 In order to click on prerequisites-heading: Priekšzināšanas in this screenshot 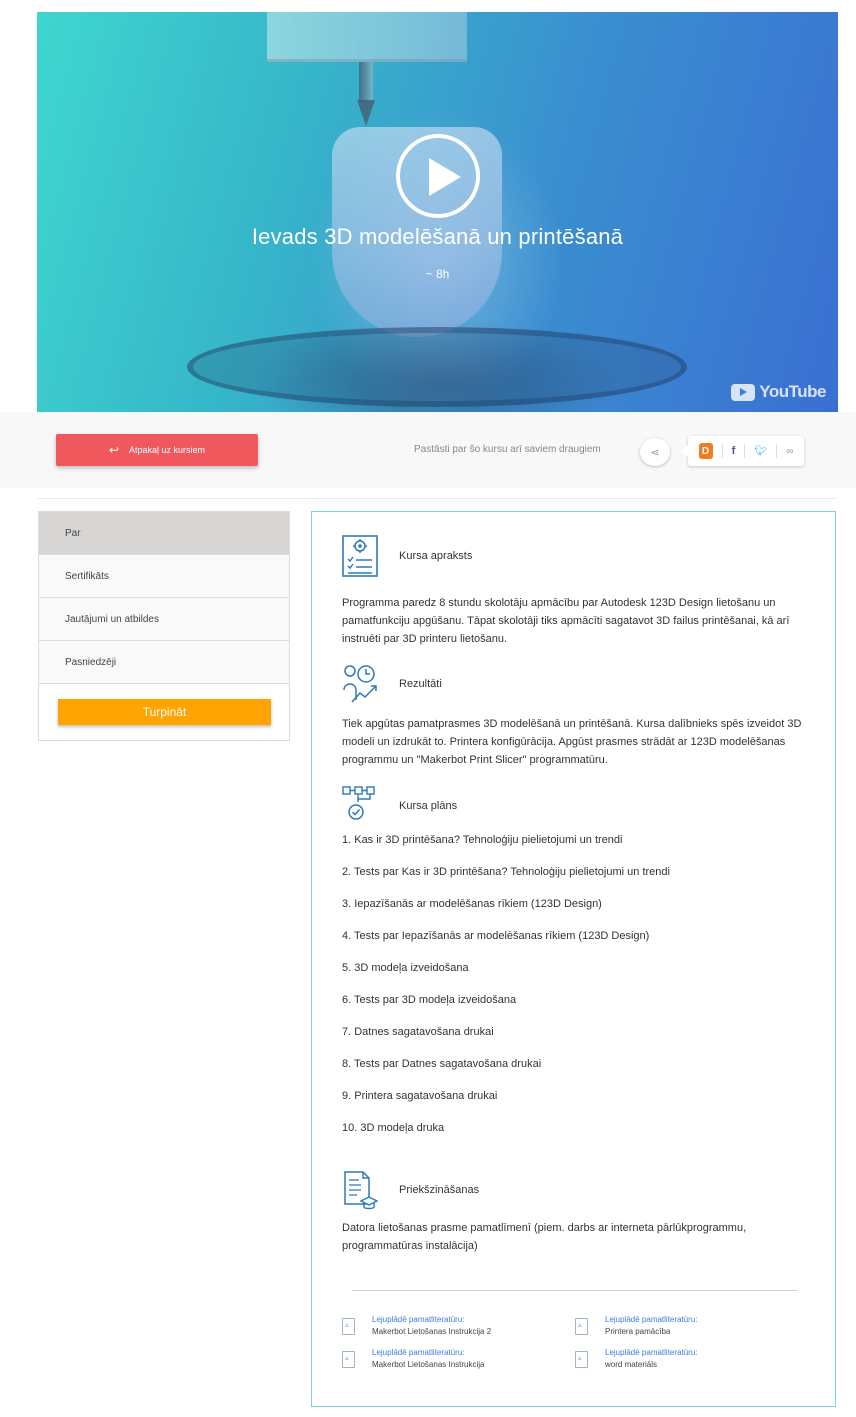, I will do `click(439, 1190)`.